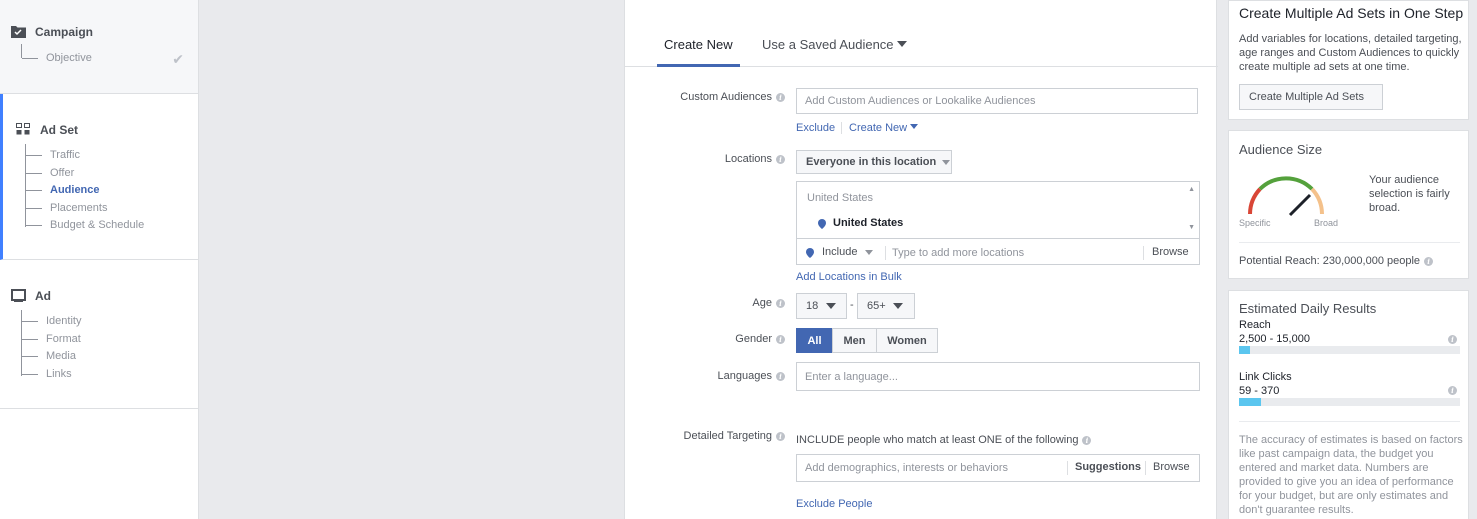  I want to click on campaign-section: Campaign Objective ✔, so click(99, 47).